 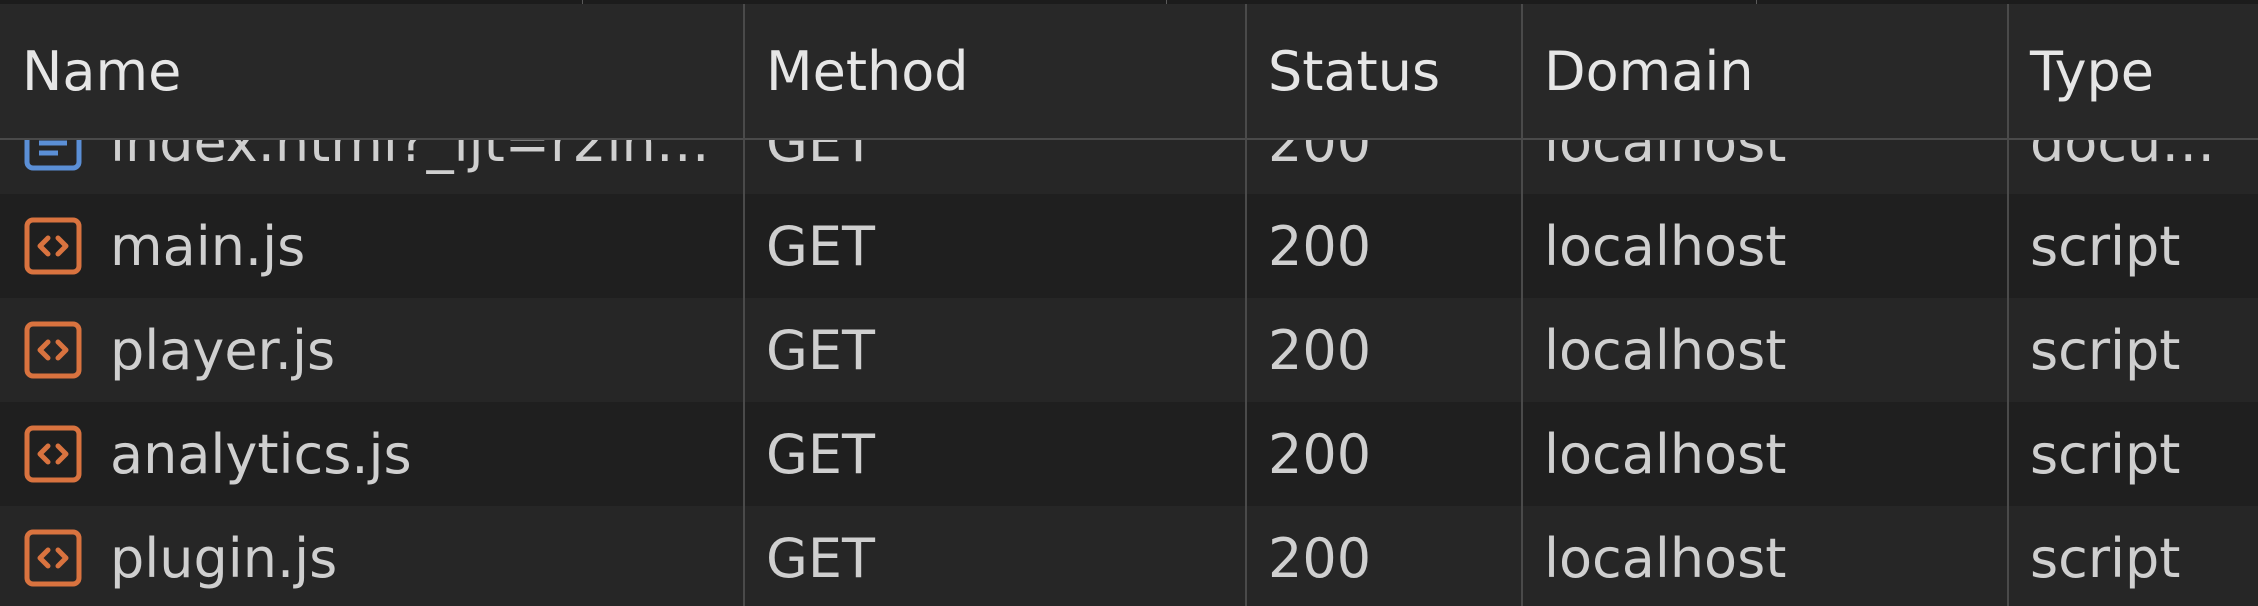 What do you see at coordinates (223, 350) in the screenshot?
I see `request-name: player.js` at bounding box center [223, 350].